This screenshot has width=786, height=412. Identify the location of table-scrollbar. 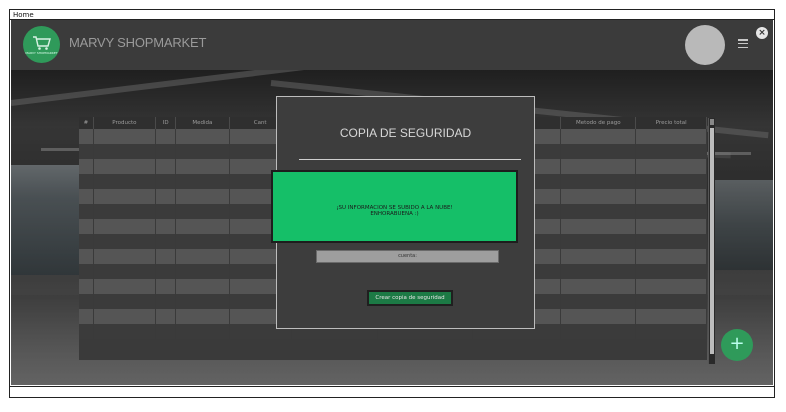
(711, 241).